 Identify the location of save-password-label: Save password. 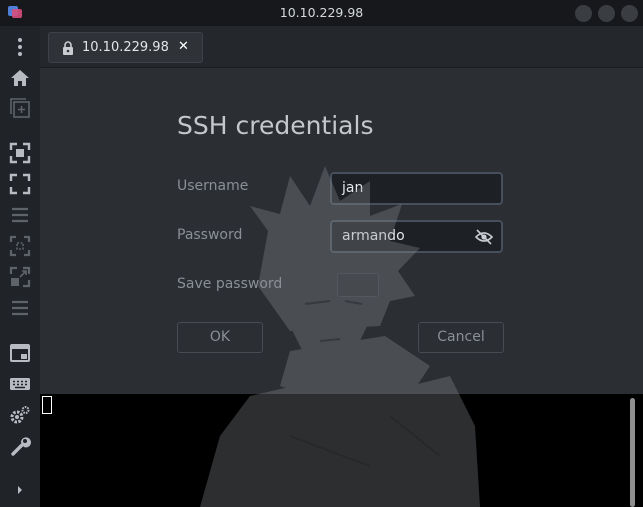
(230, 284).